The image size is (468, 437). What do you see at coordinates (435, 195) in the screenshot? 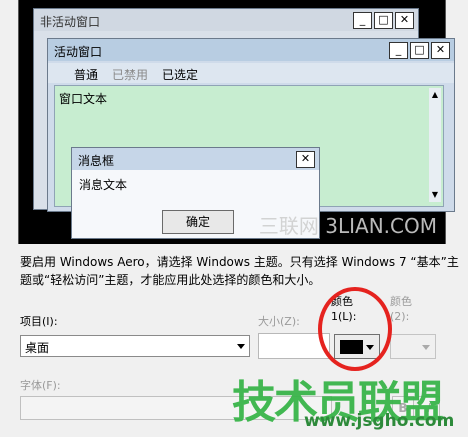
I see `scroll-down-icon: ▼` at bounding box center [435, 195].